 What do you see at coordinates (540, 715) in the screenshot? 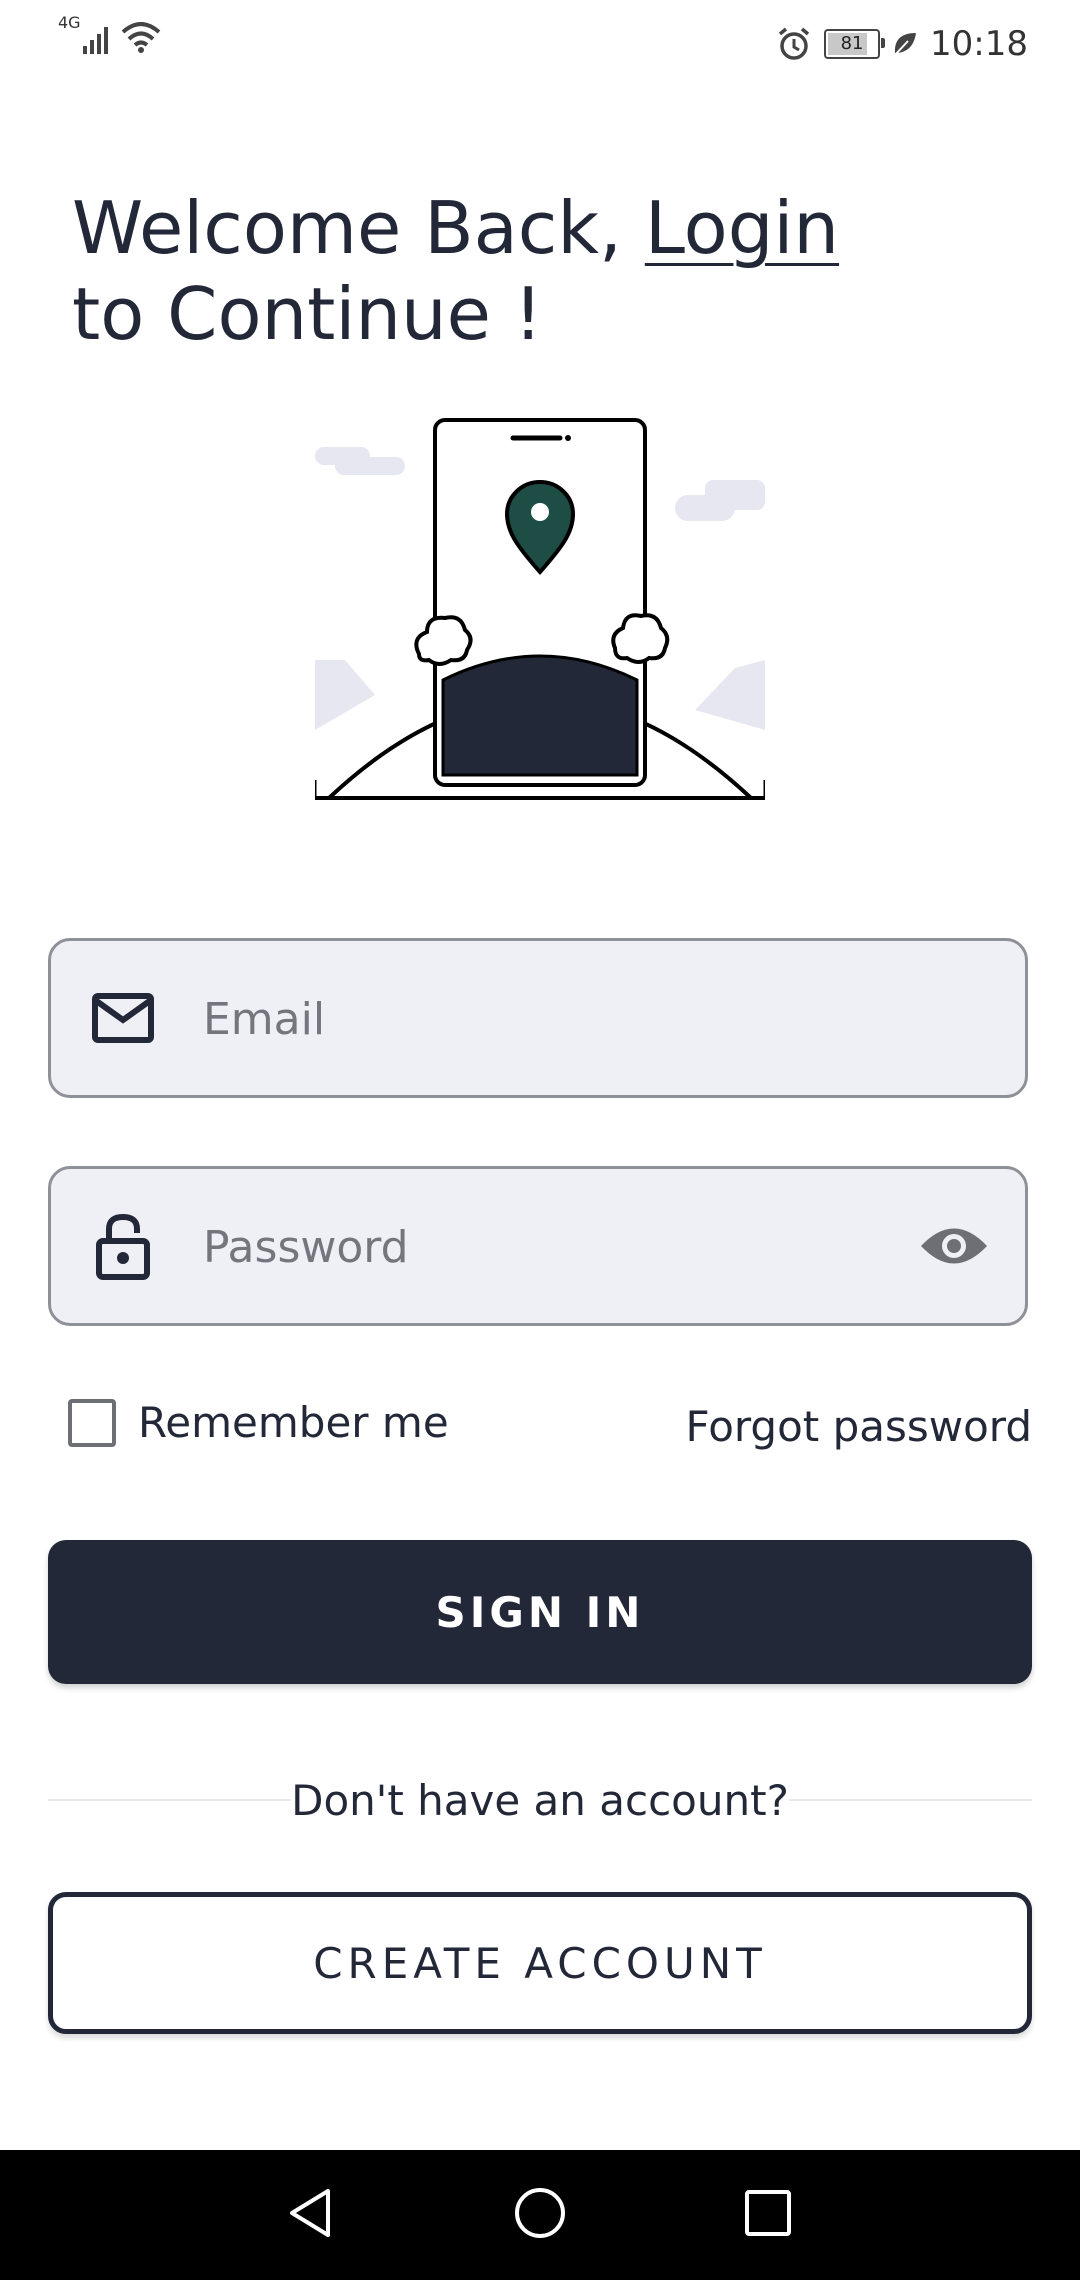
I see `phone-hill-fill` at bounding box center [540, 715].